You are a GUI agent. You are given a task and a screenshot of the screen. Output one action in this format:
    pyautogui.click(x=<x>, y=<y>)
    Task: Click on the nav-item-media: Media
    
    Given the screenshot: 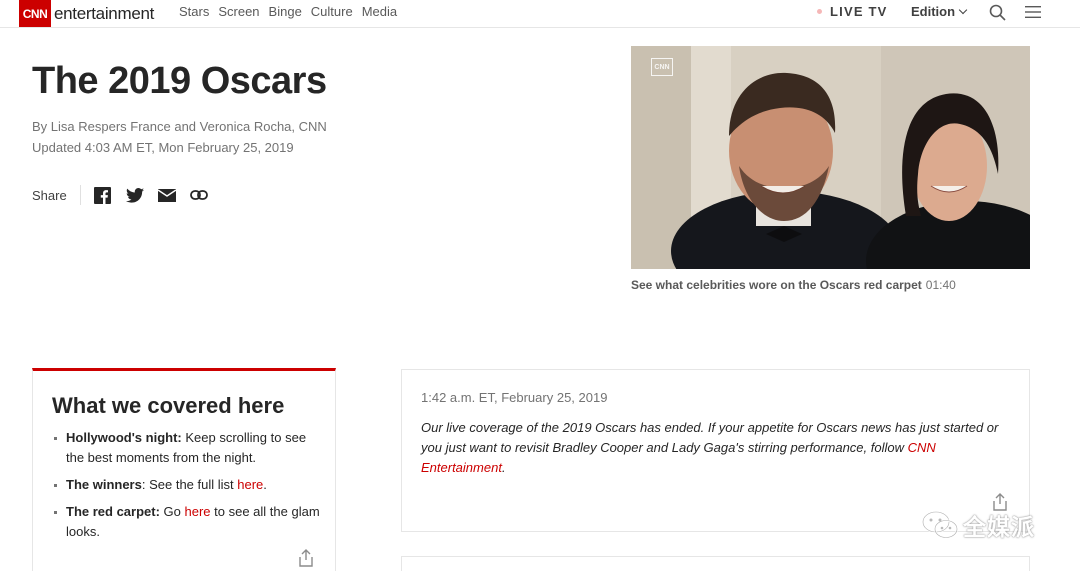 What is the action you would take?
    pyautogui.click(x=379, y=11)
    